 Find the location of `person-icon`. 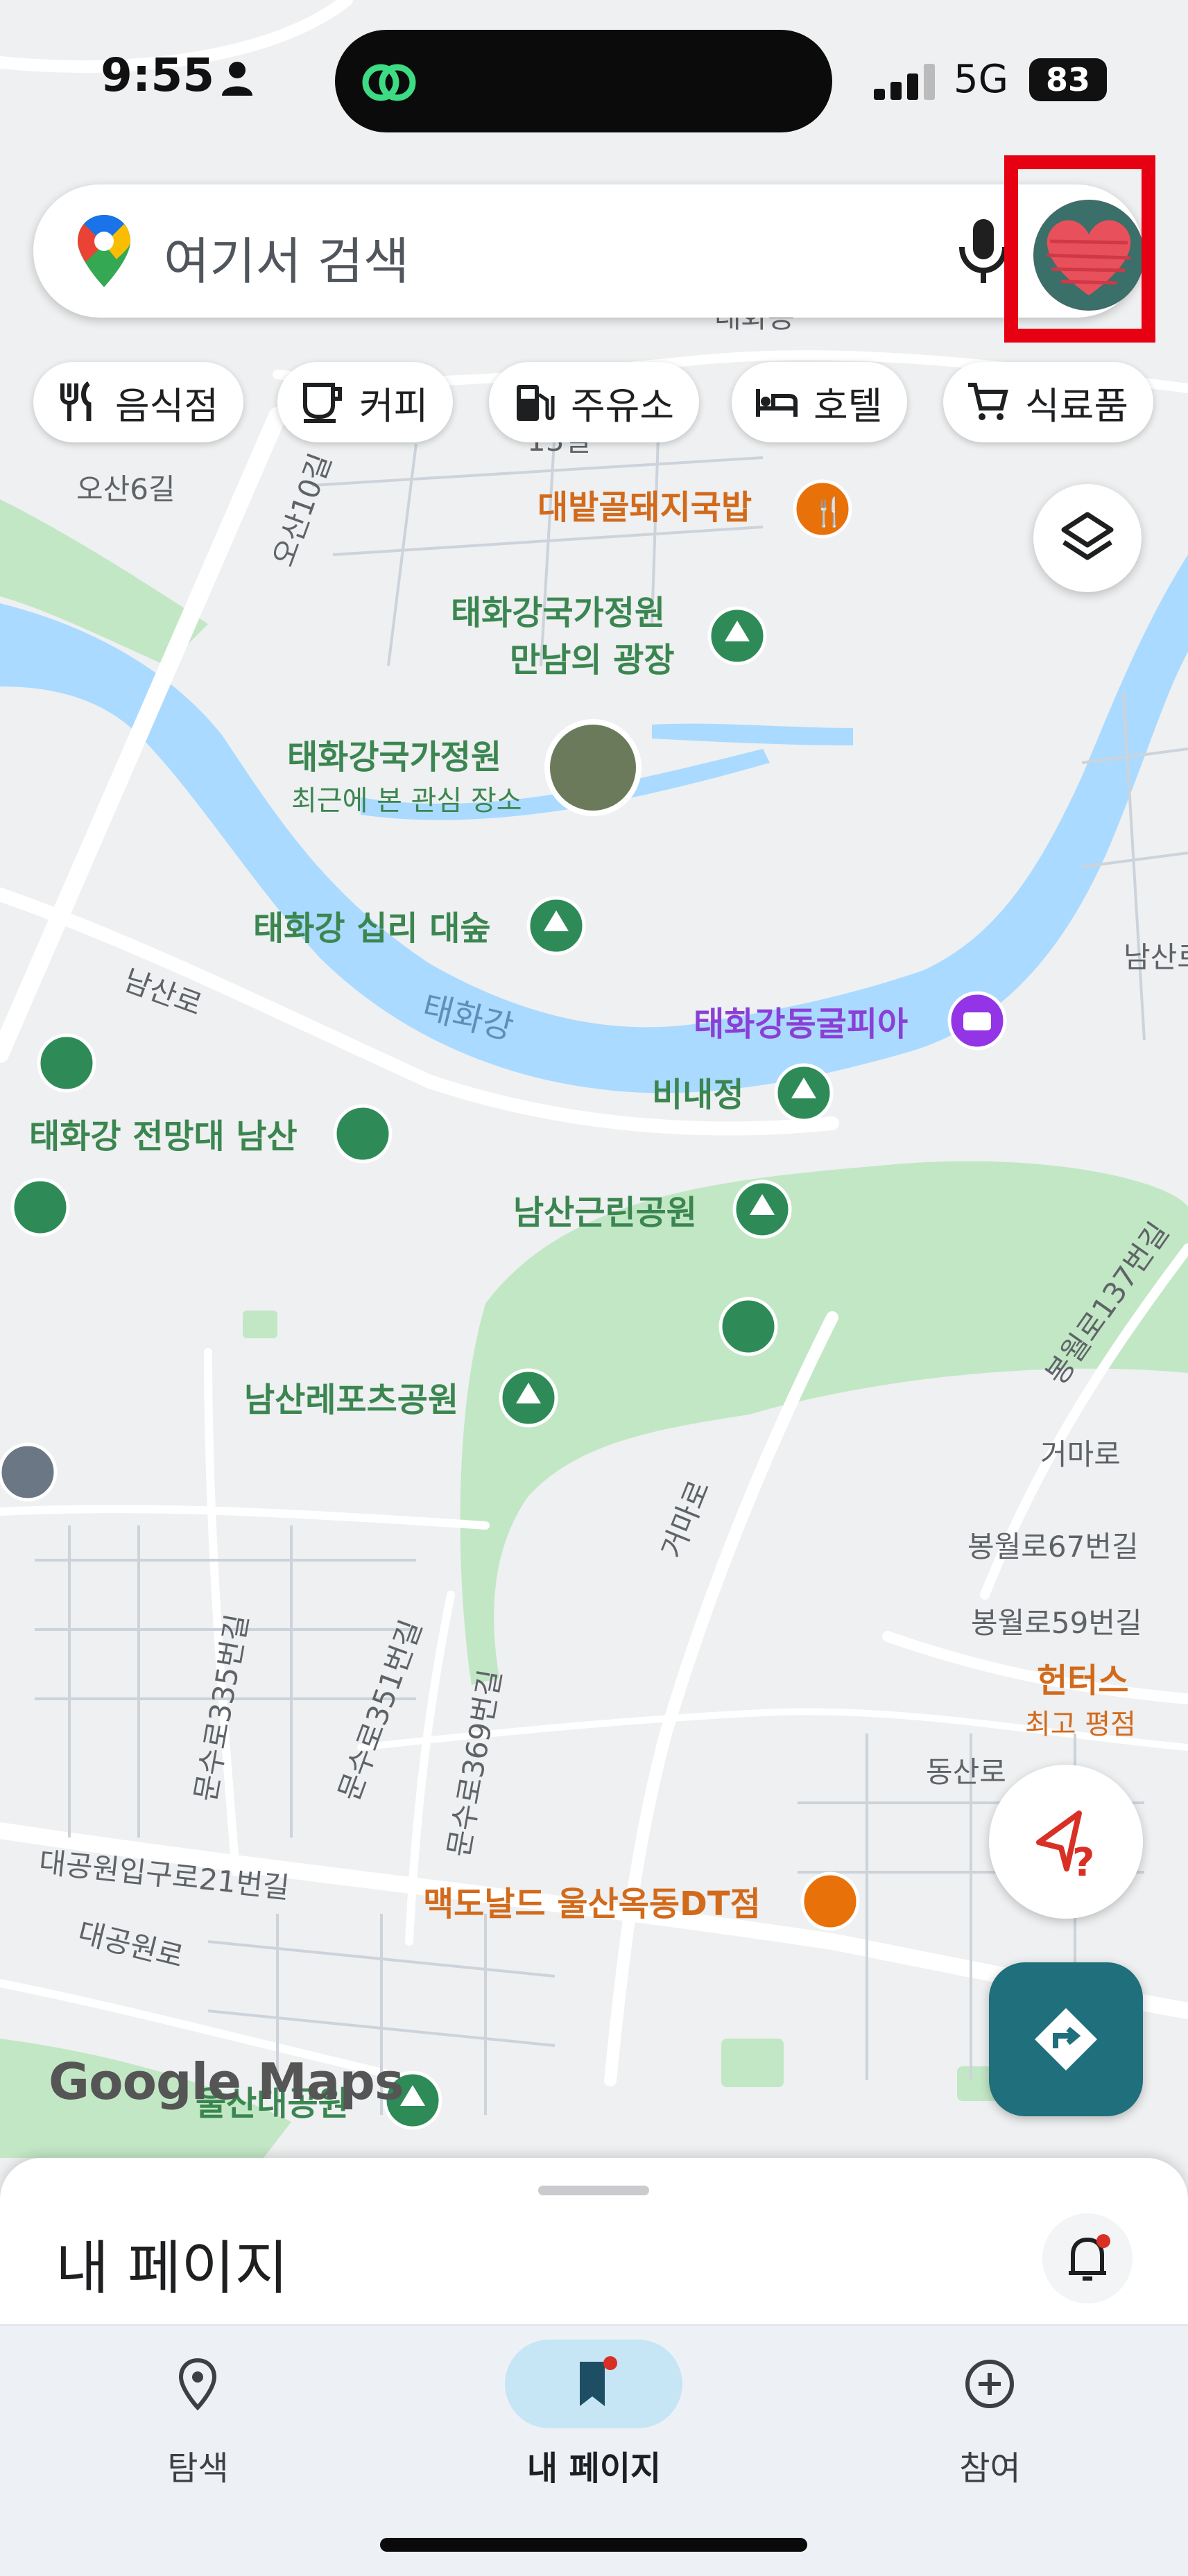

person-icon is located at coordinates (237, 79).